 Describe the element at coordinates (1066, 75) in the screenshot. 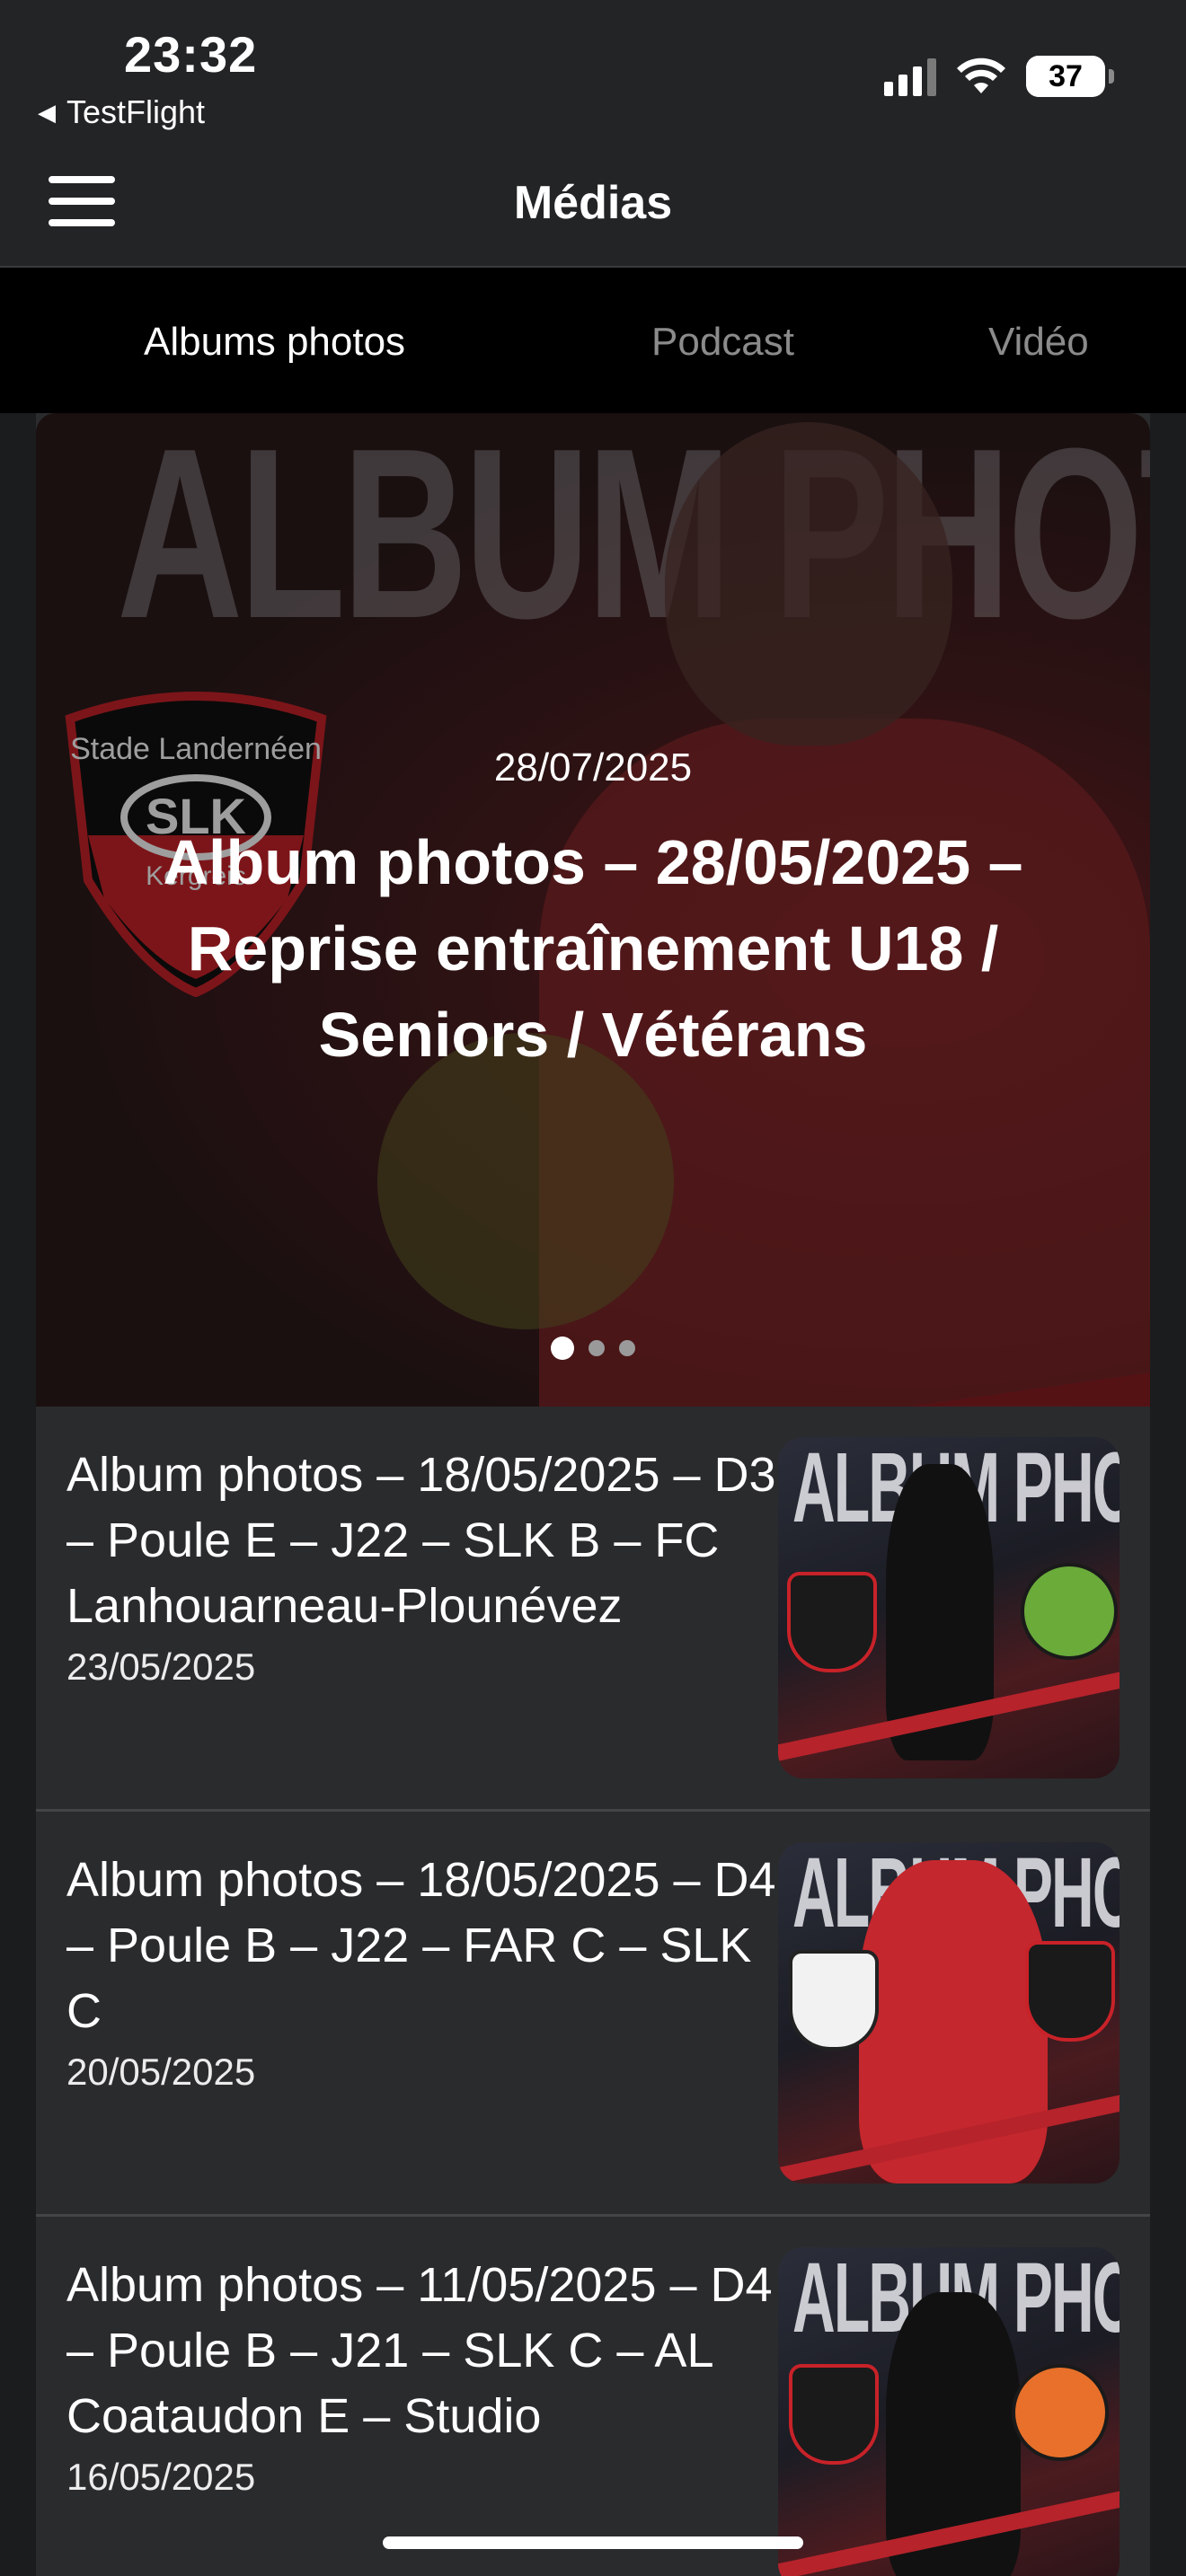

I see `battery-level: 37` at that location.